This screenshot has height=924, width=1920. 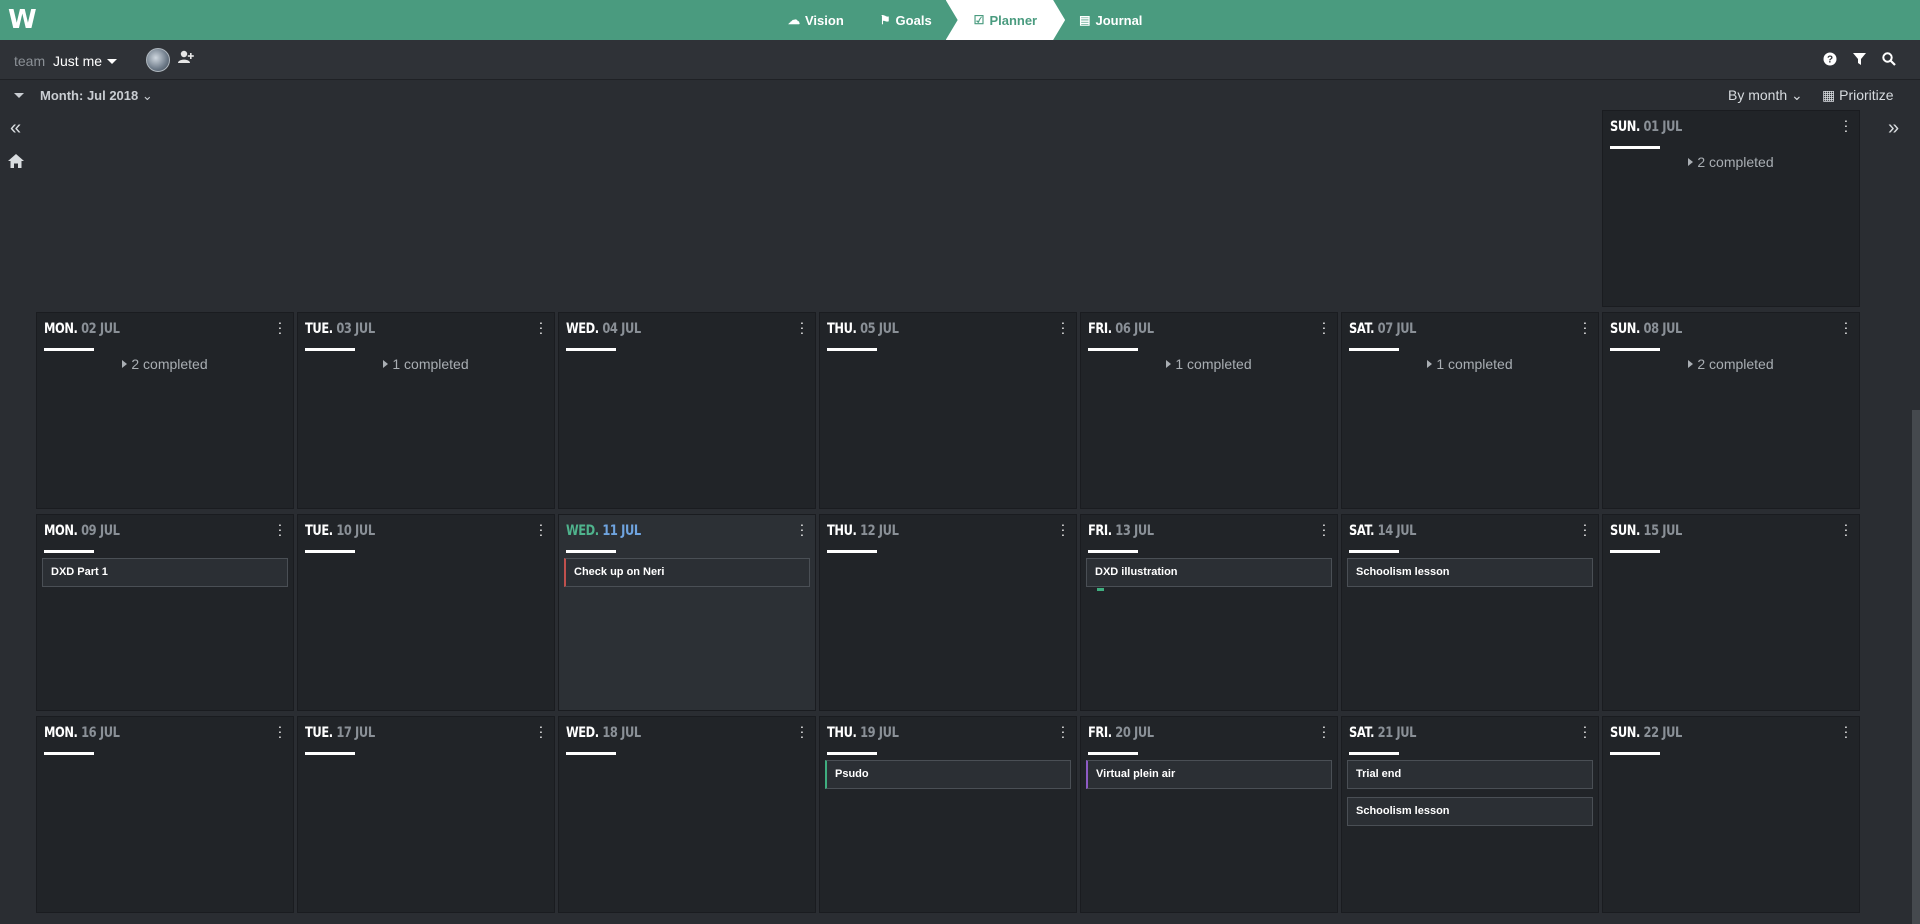 What do you see at coordinates (948, 410) in the screenshot?
I see `day-cell: THU. 05 JUL · · ·` at bounding box center [948, 410].